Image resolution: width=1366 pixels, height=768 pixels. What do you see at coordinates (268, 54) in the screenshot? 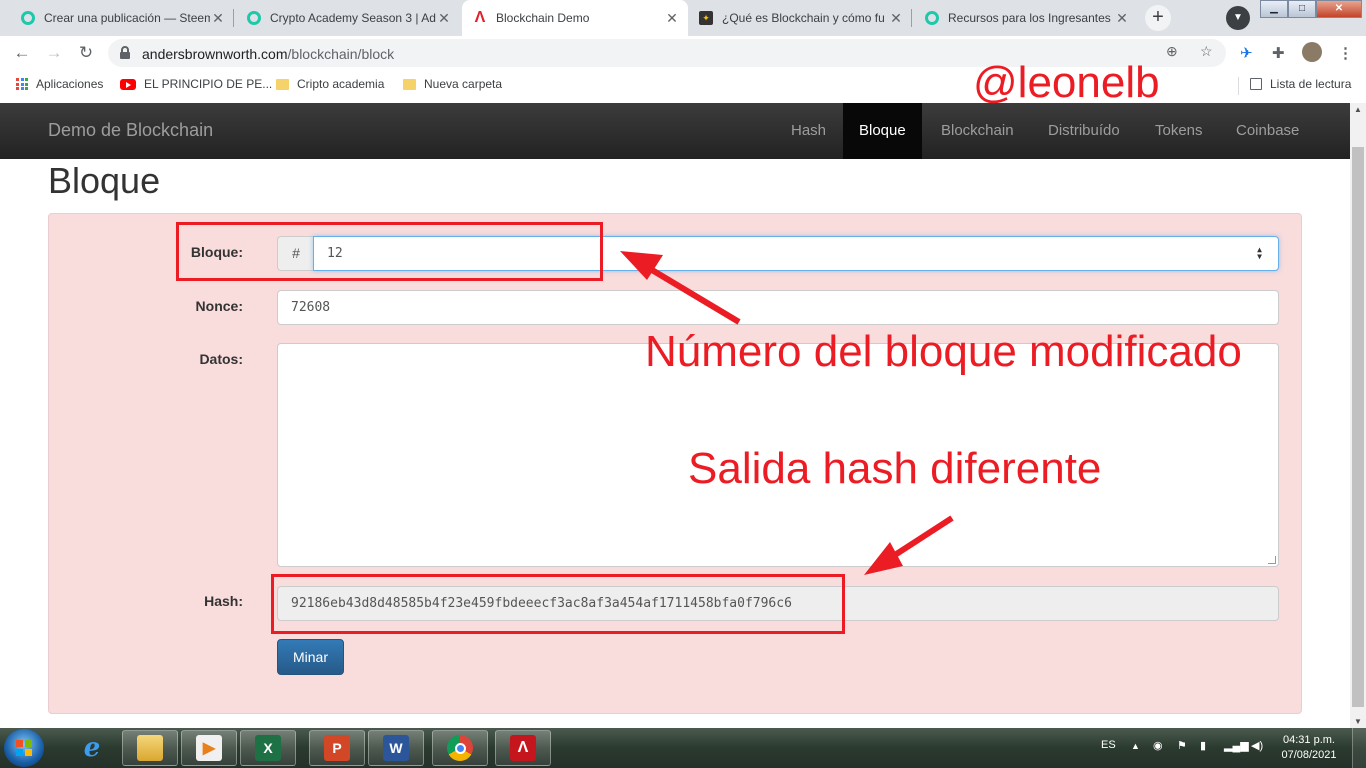
I see `url-text: andersbrownworth.com/blockchain/block` at bounding box center [268, 54].